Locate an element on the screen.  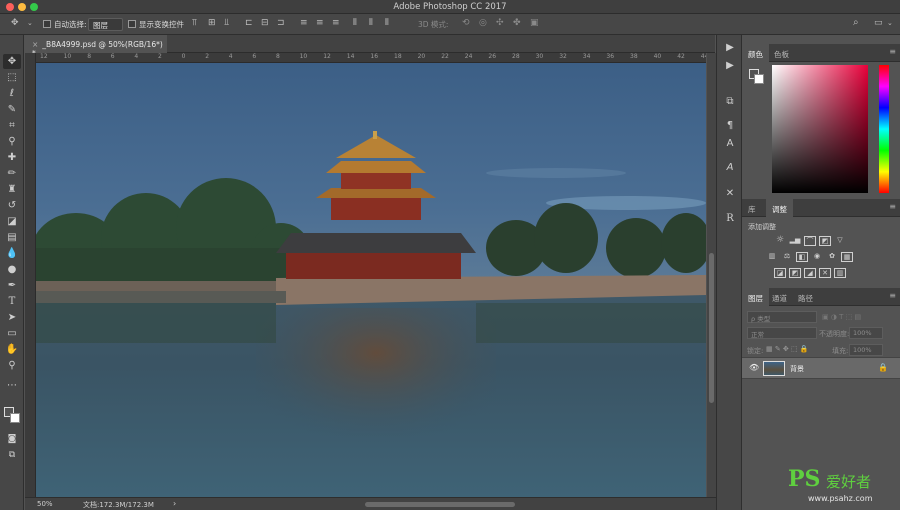
type-tool-icon: T is located at coordinates (12, 301).